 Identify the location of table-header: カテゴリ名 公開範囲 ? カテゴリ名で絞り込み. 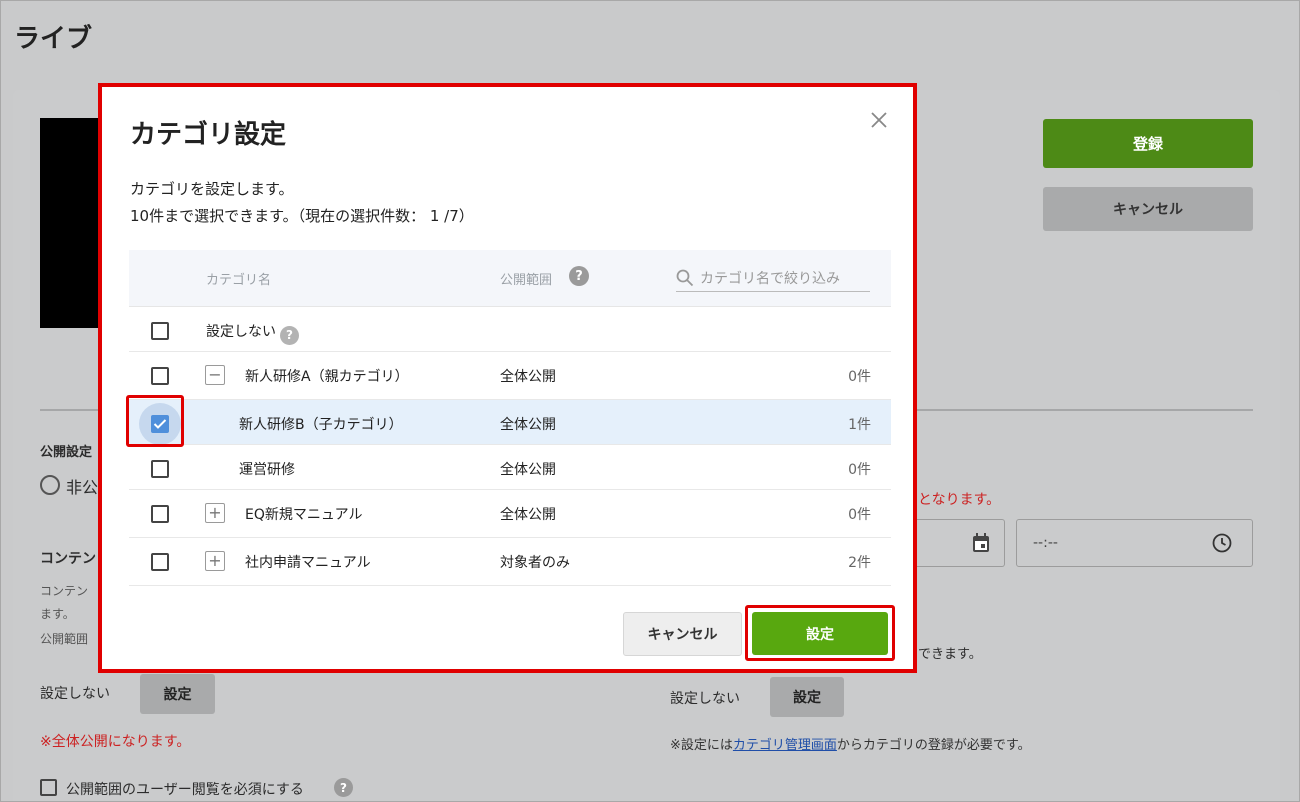
(510, 278).